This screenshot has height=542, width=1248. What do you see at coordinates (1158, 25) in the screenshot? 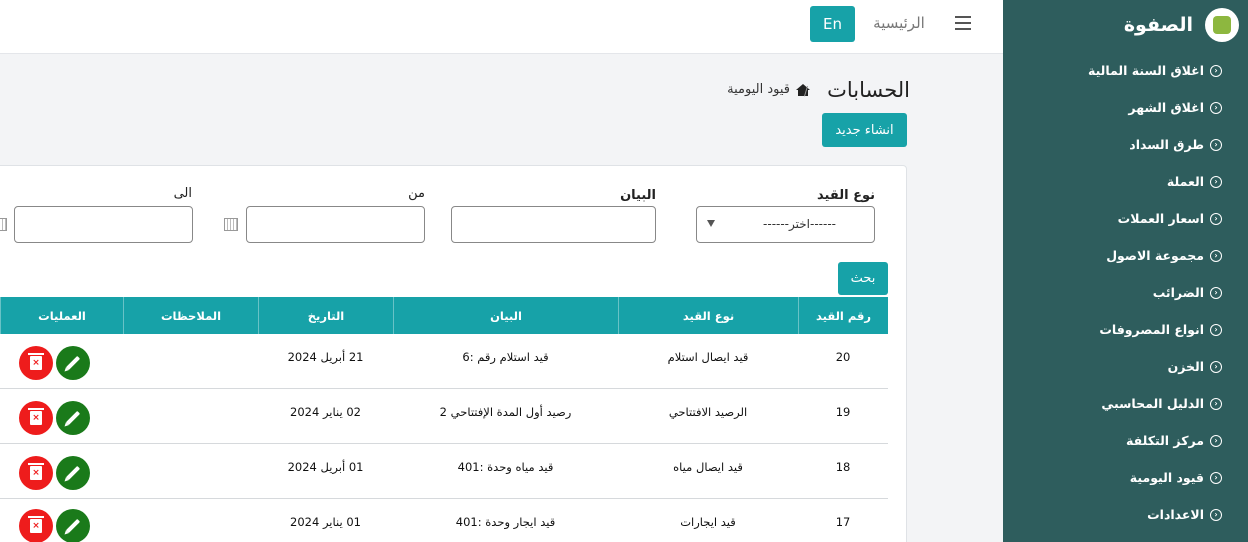
I see `brand-title: الصفوة` at bounding box center [1158, 25].